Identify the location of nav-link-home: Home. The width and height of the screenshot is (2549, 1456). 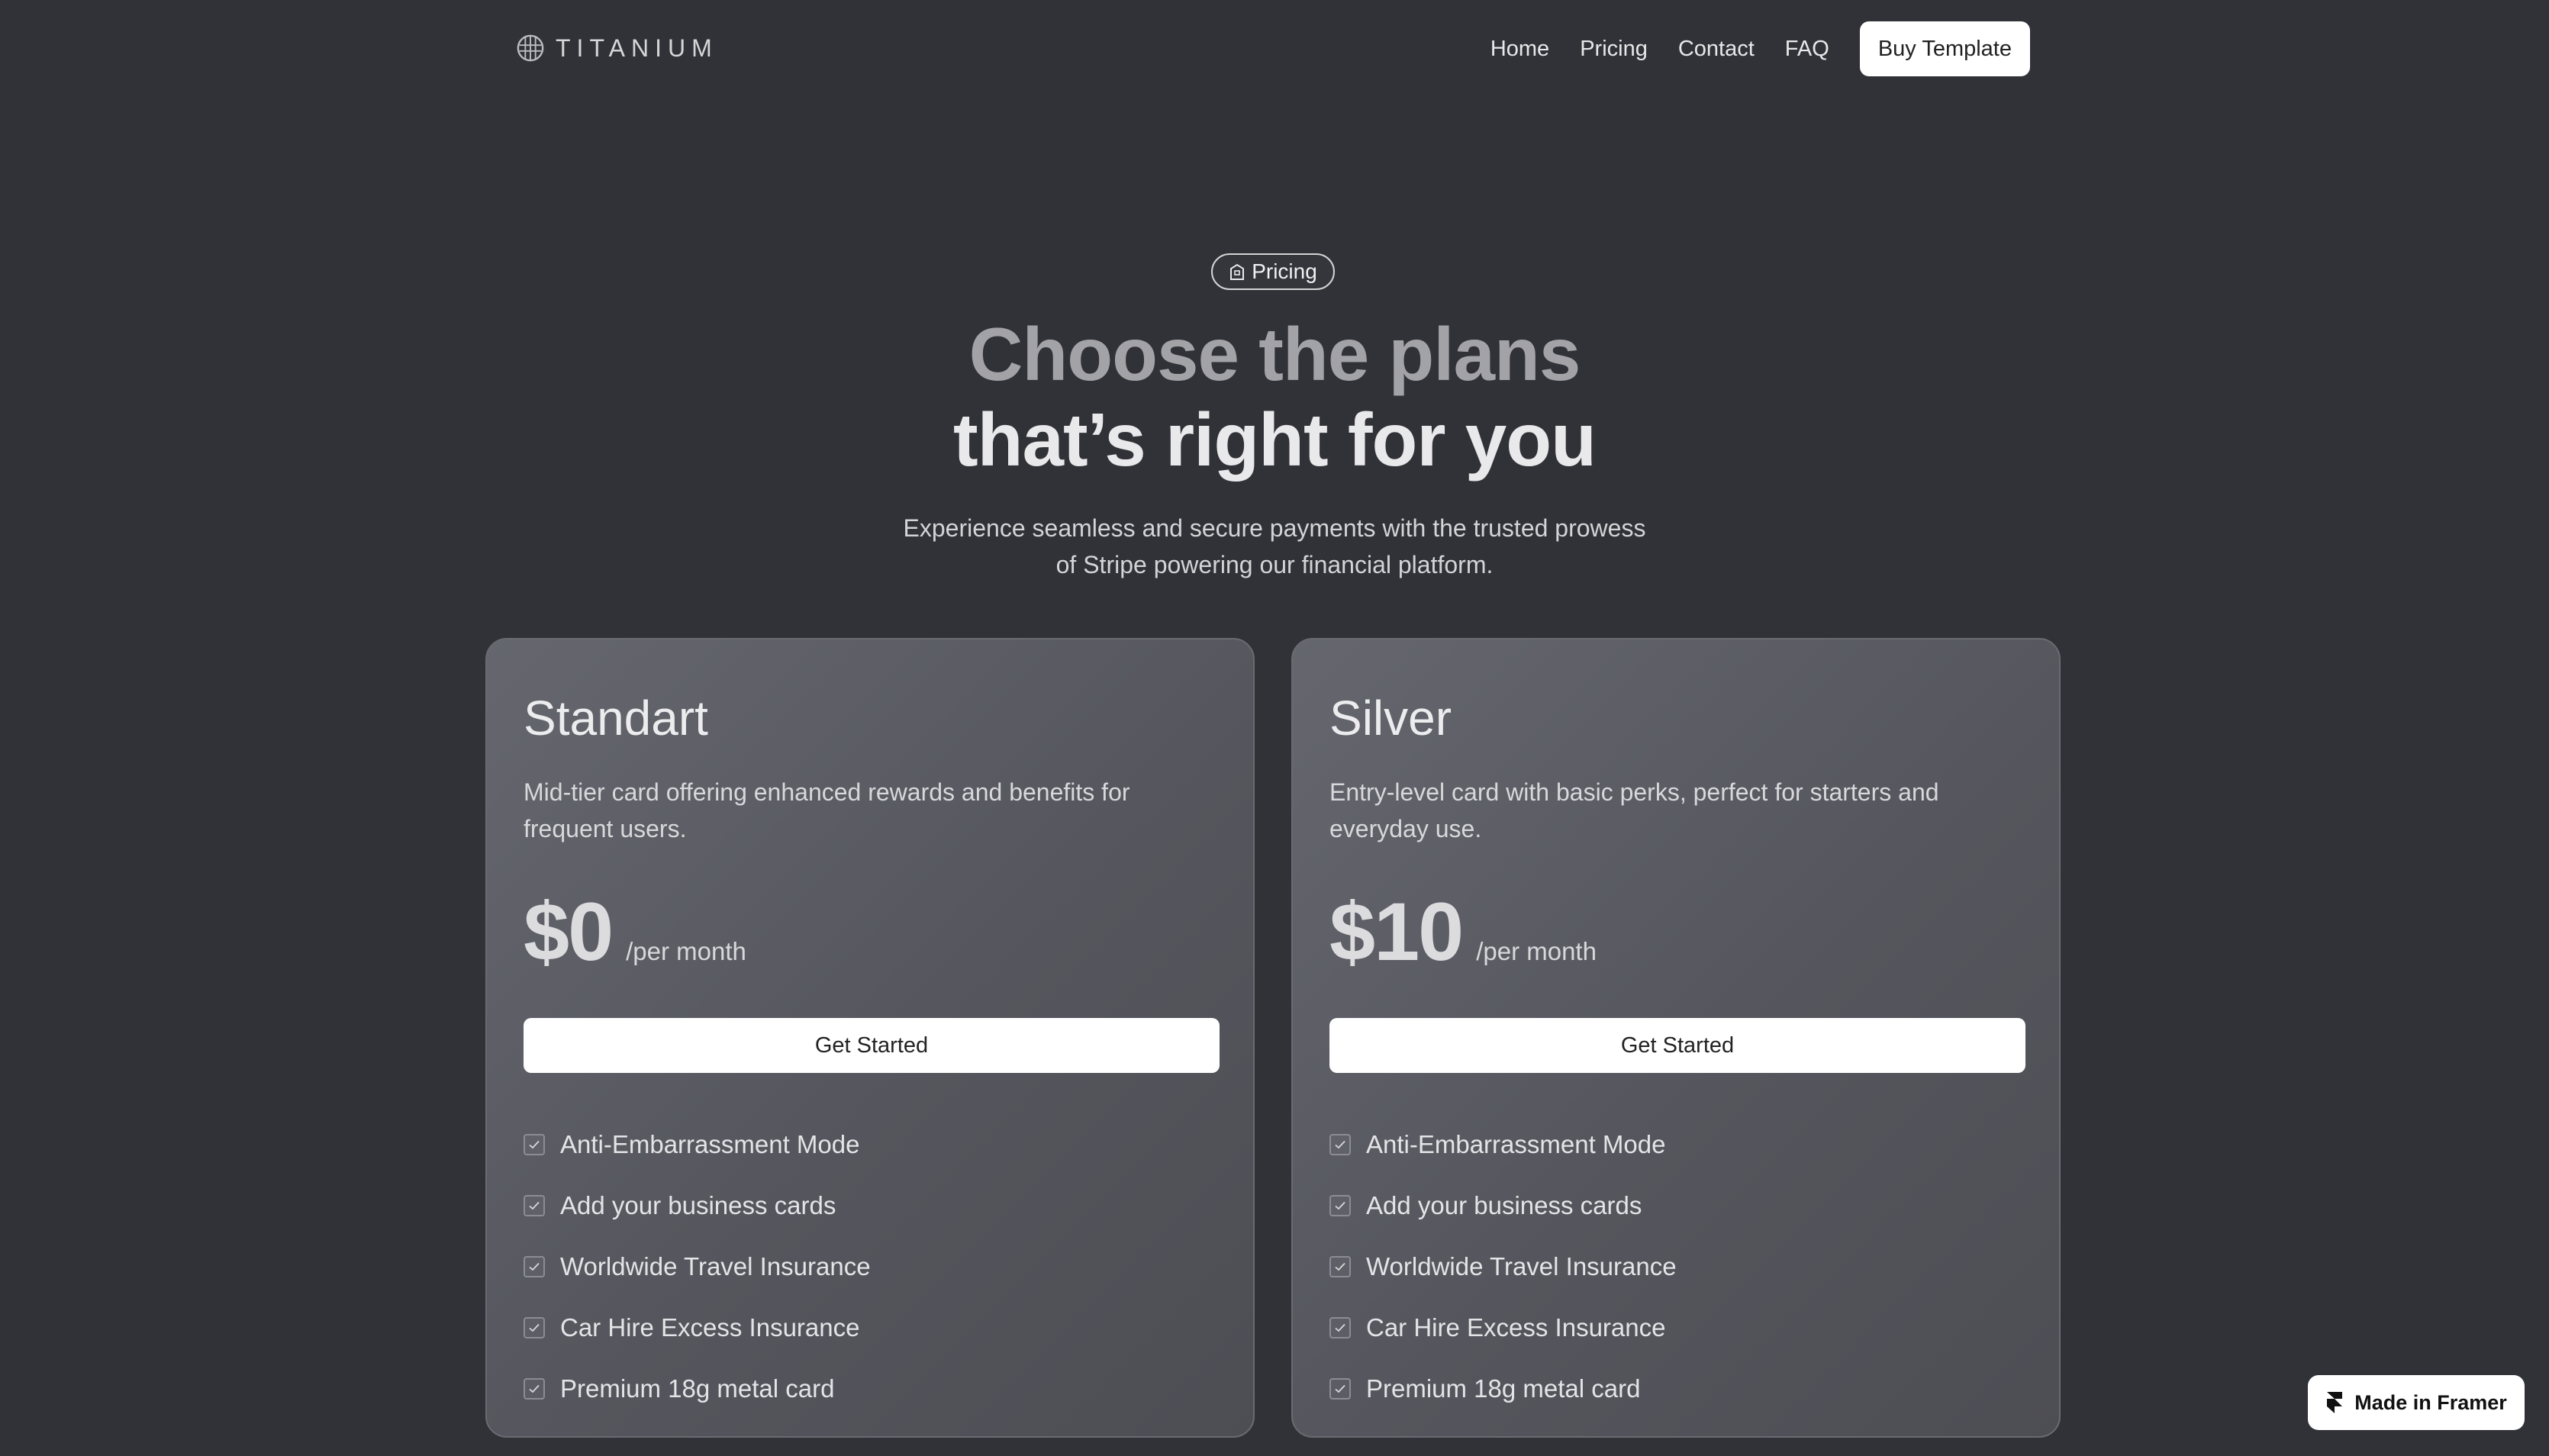
(1520, 49).